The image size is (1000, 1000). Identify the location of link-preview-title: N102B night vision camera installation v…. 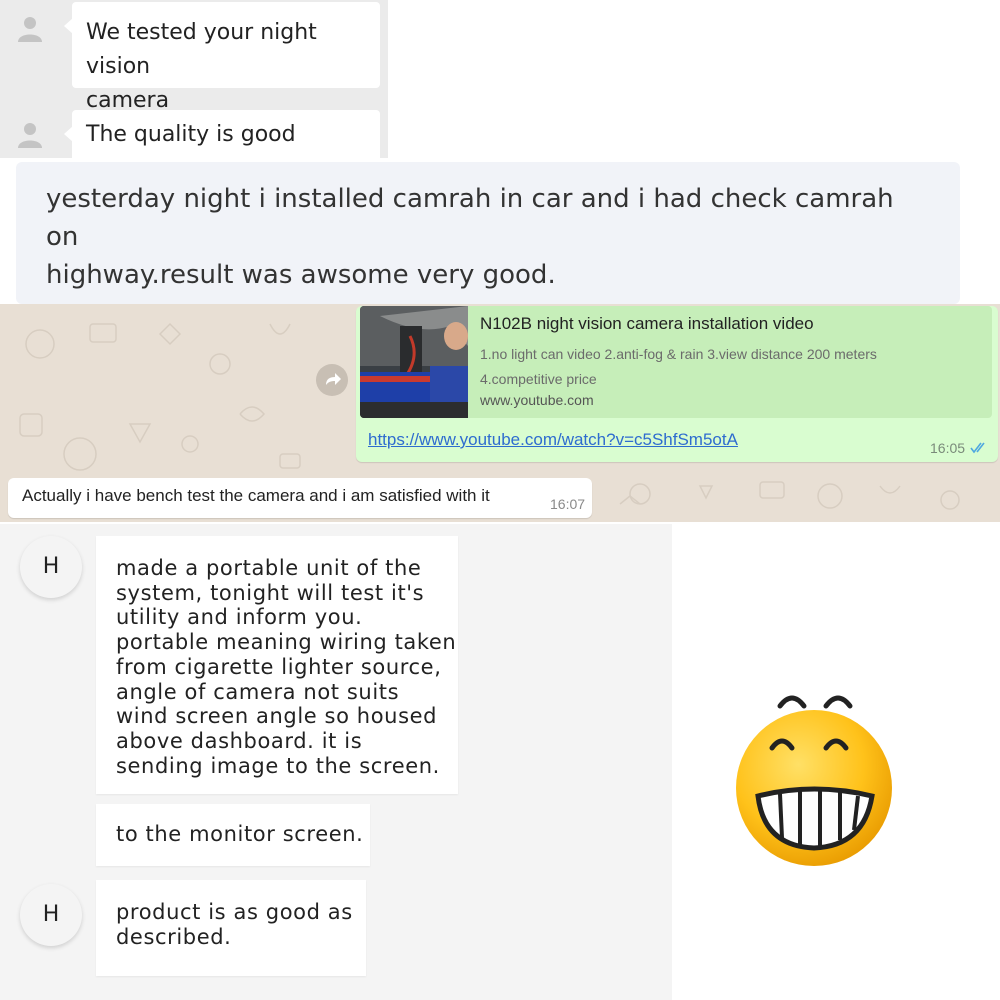
(647, 324).